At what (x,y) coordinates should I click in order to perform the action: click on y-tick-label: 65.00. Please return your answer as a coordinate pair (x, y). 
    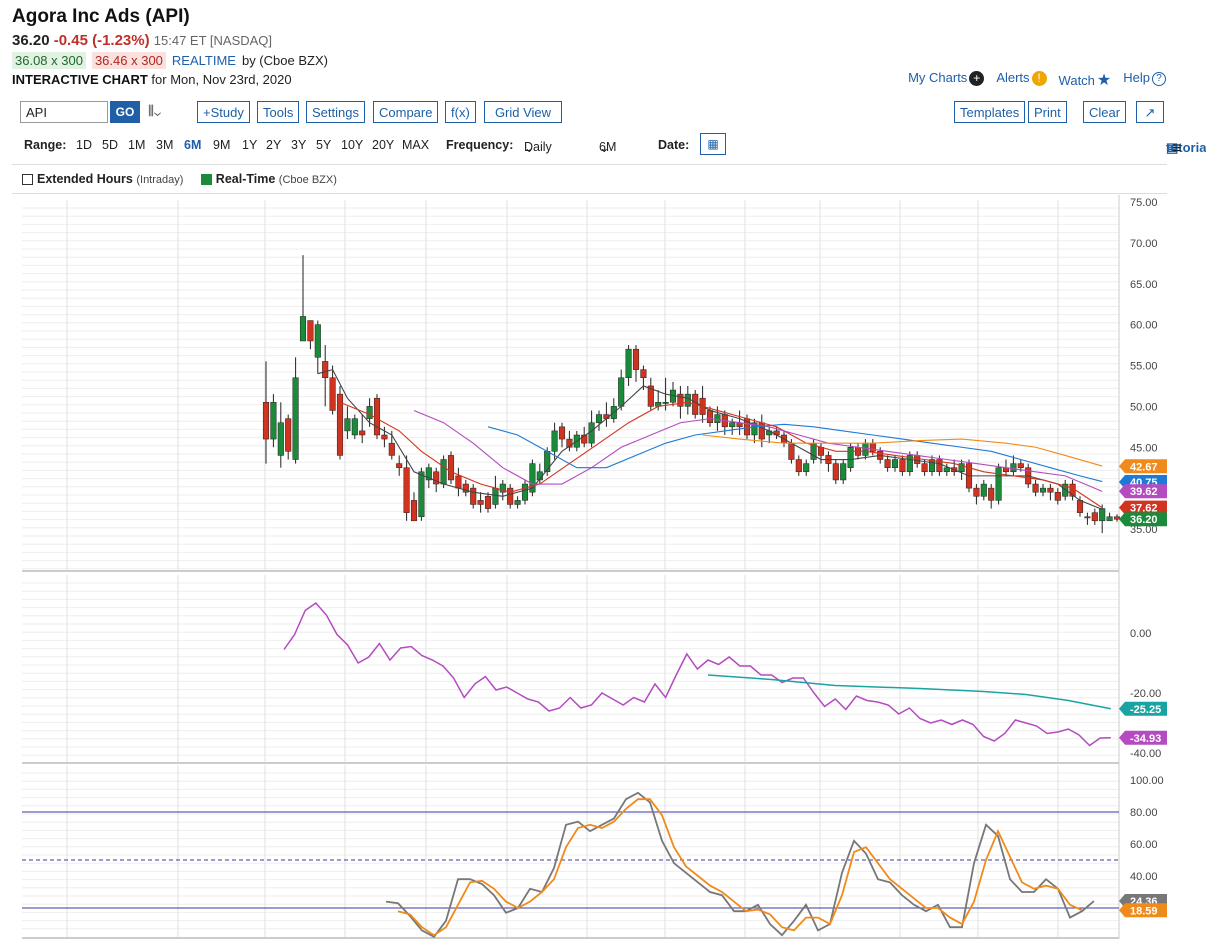
    Looking at the image, I should click on (1144, 285).